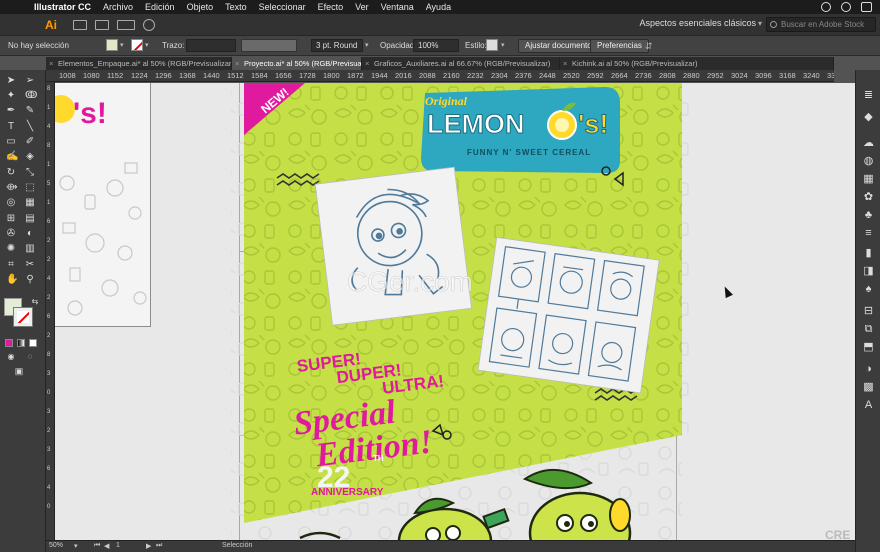 The height and width of the screenshot is (552, 880). Describe the element at coordinates (80, 24) in the screenshot. I see `bridge-icon` at that location.